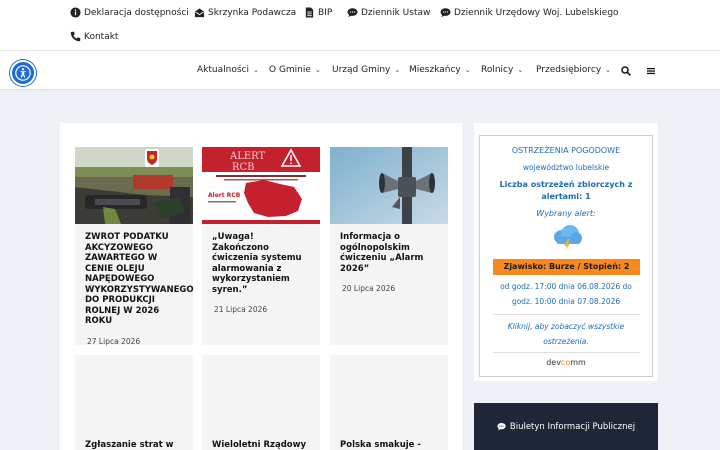  Describe the element at coordinates (566, 267) in the screenshot. I see `weather-phenomenon-badge: Zjawisko: Burze / Stopień: 2` at that location.